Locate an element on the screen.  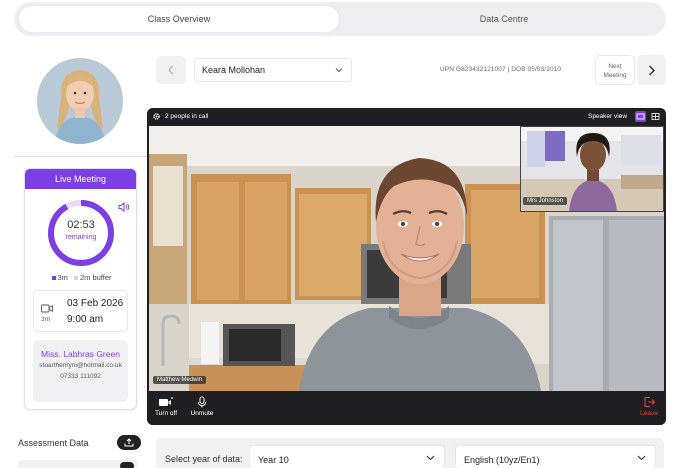
countdown-time: 02:53 is located at coordinates (81, 225).